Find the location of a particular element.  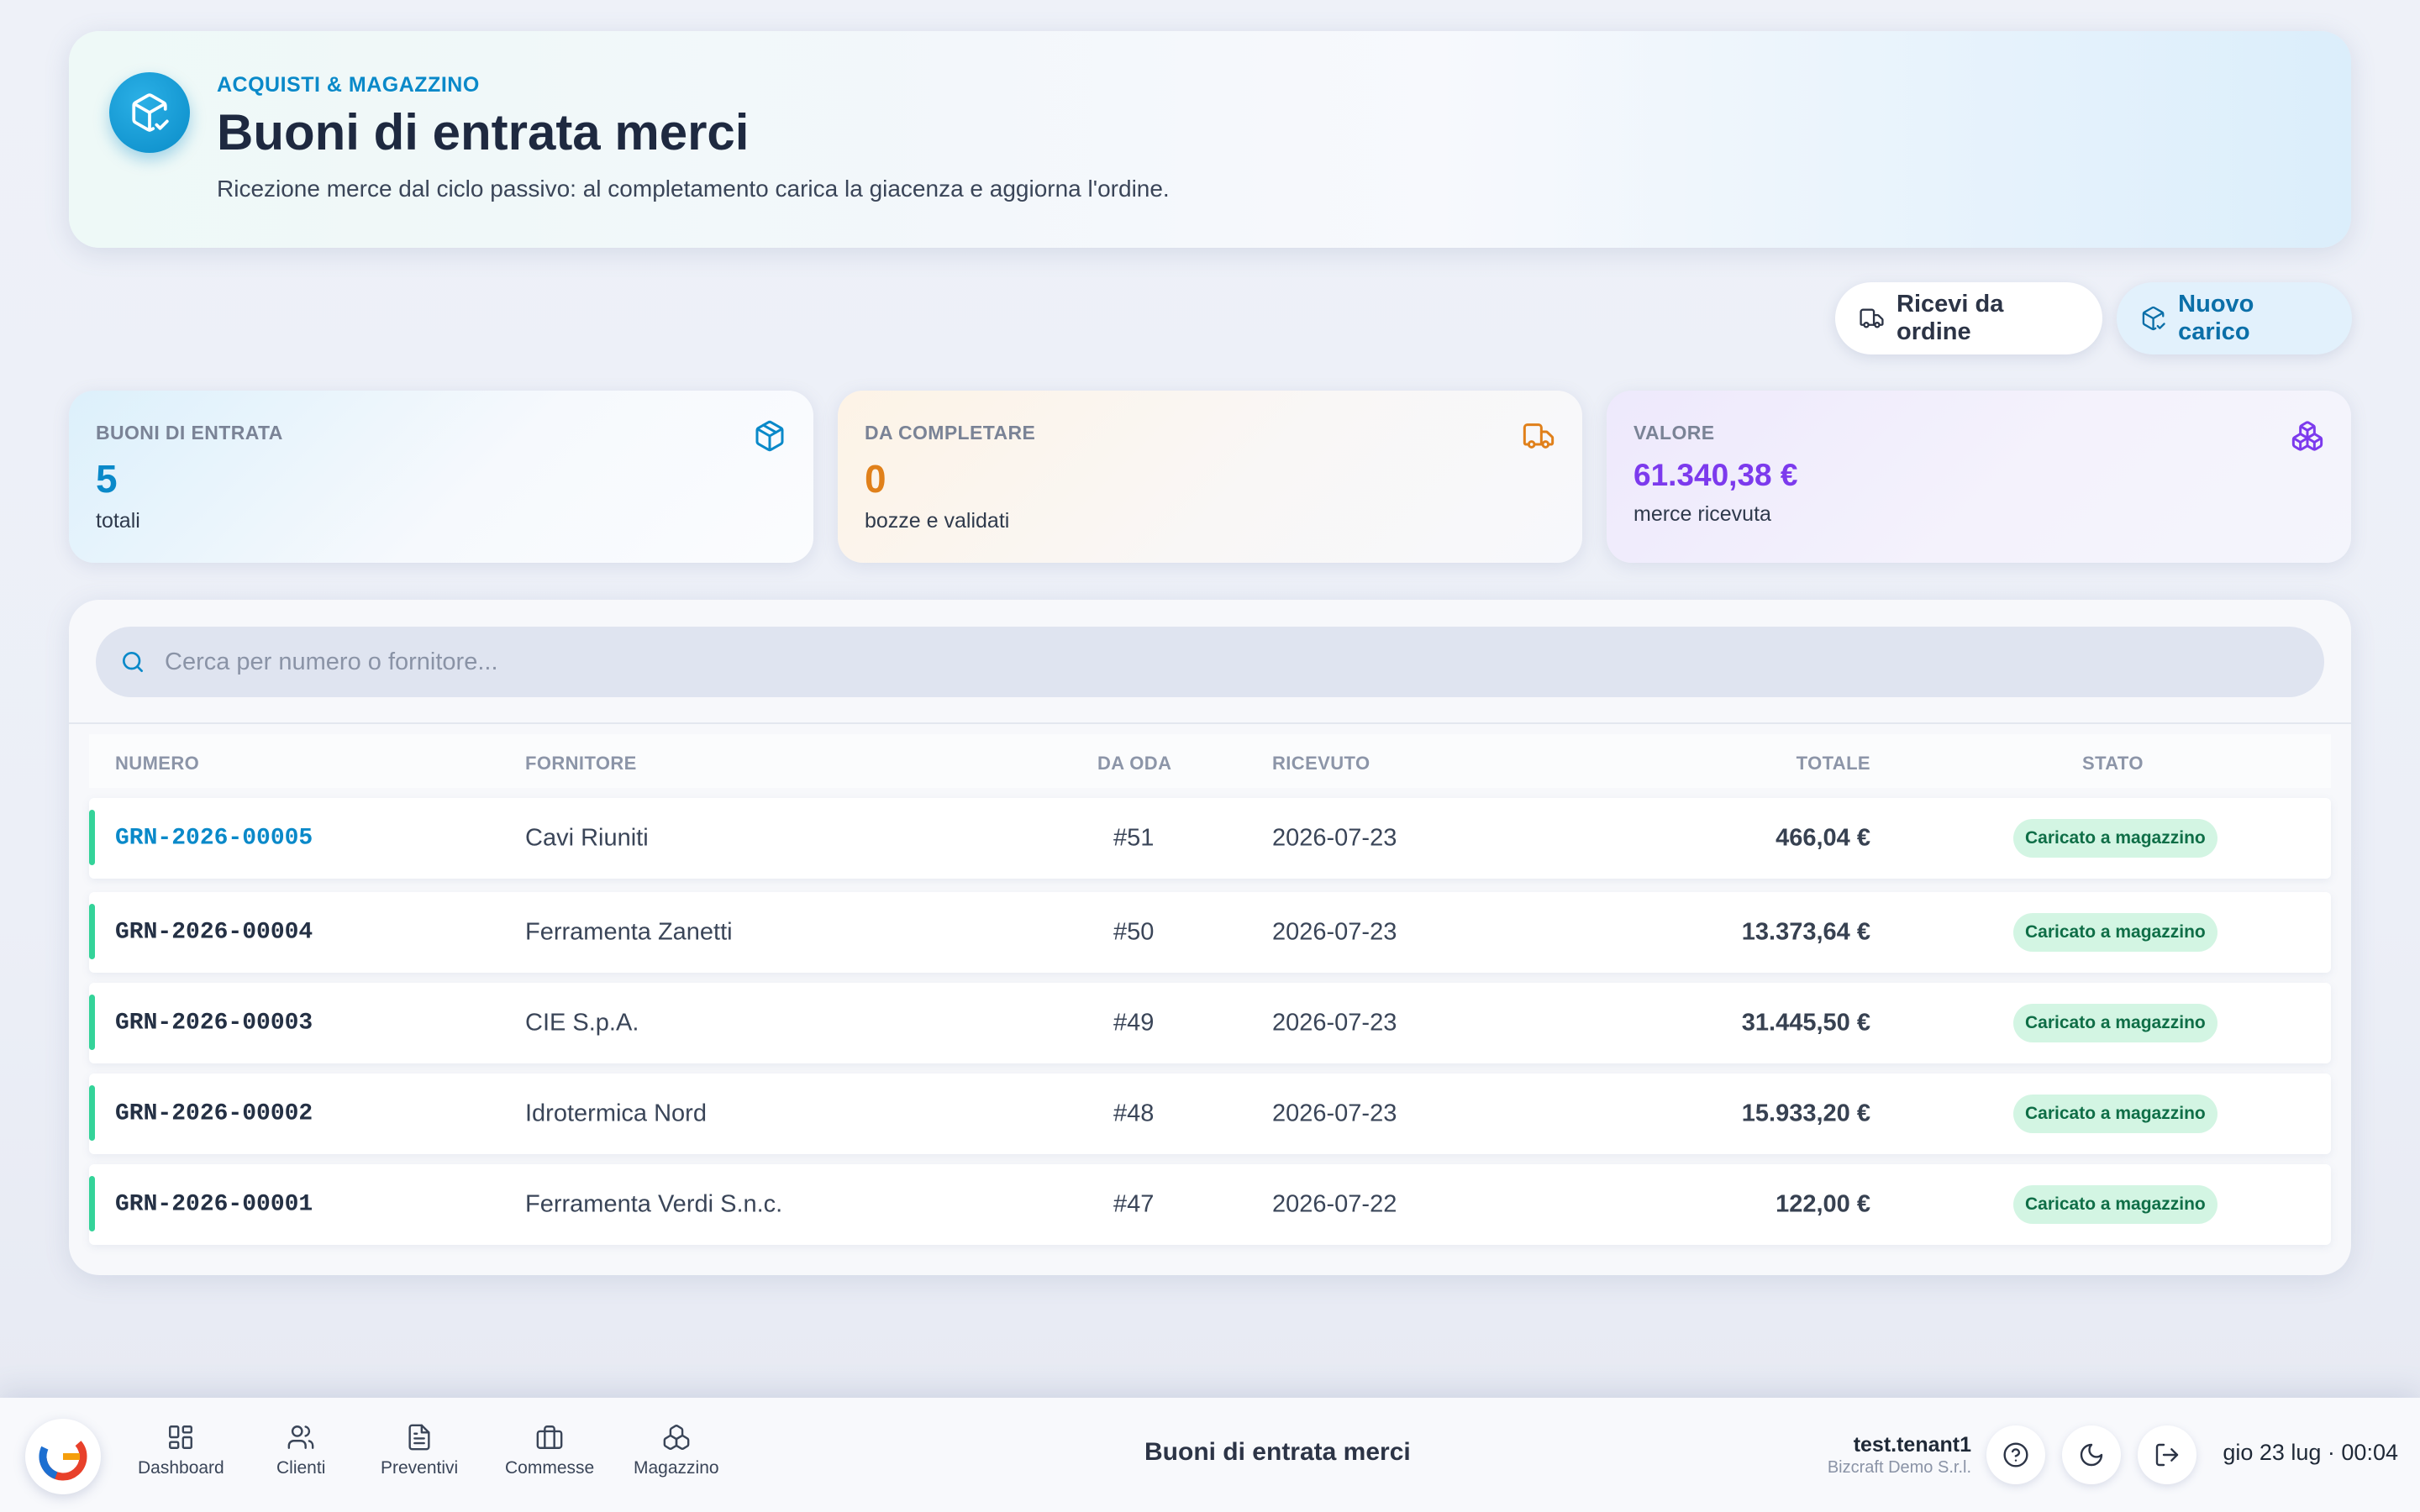

logo-icon is located at coordinates (63, 1456).